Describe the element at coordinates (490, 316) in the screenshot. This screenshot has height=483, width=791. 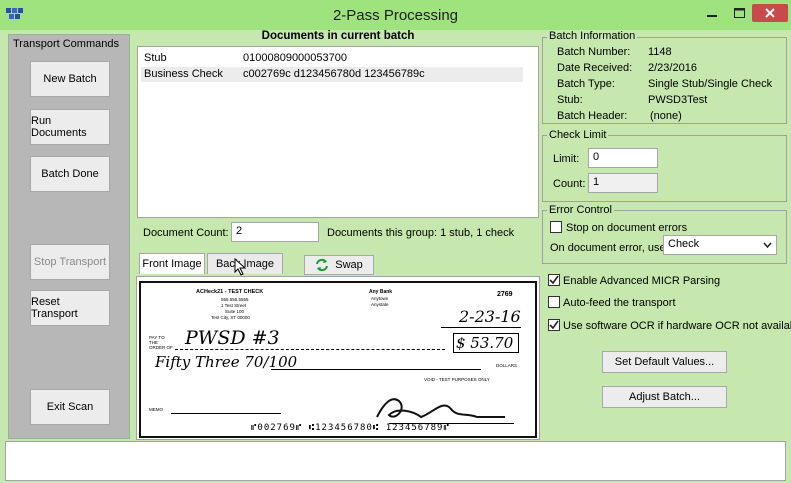
I see `check-date: 2-23-16` at that location.